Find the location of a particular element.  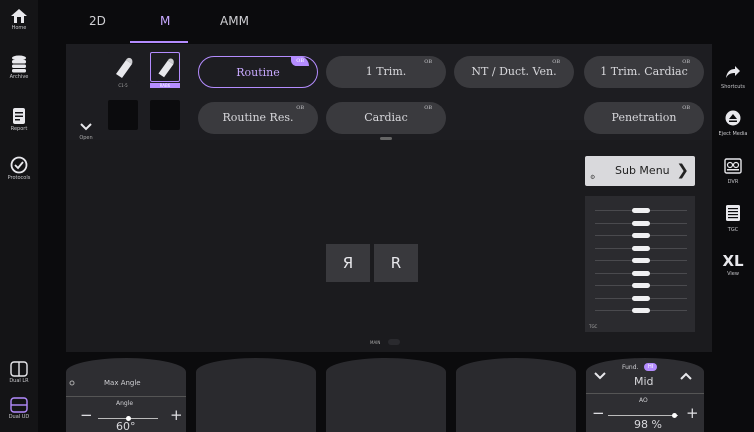

main-toggle is located at coordinates (394, 342).